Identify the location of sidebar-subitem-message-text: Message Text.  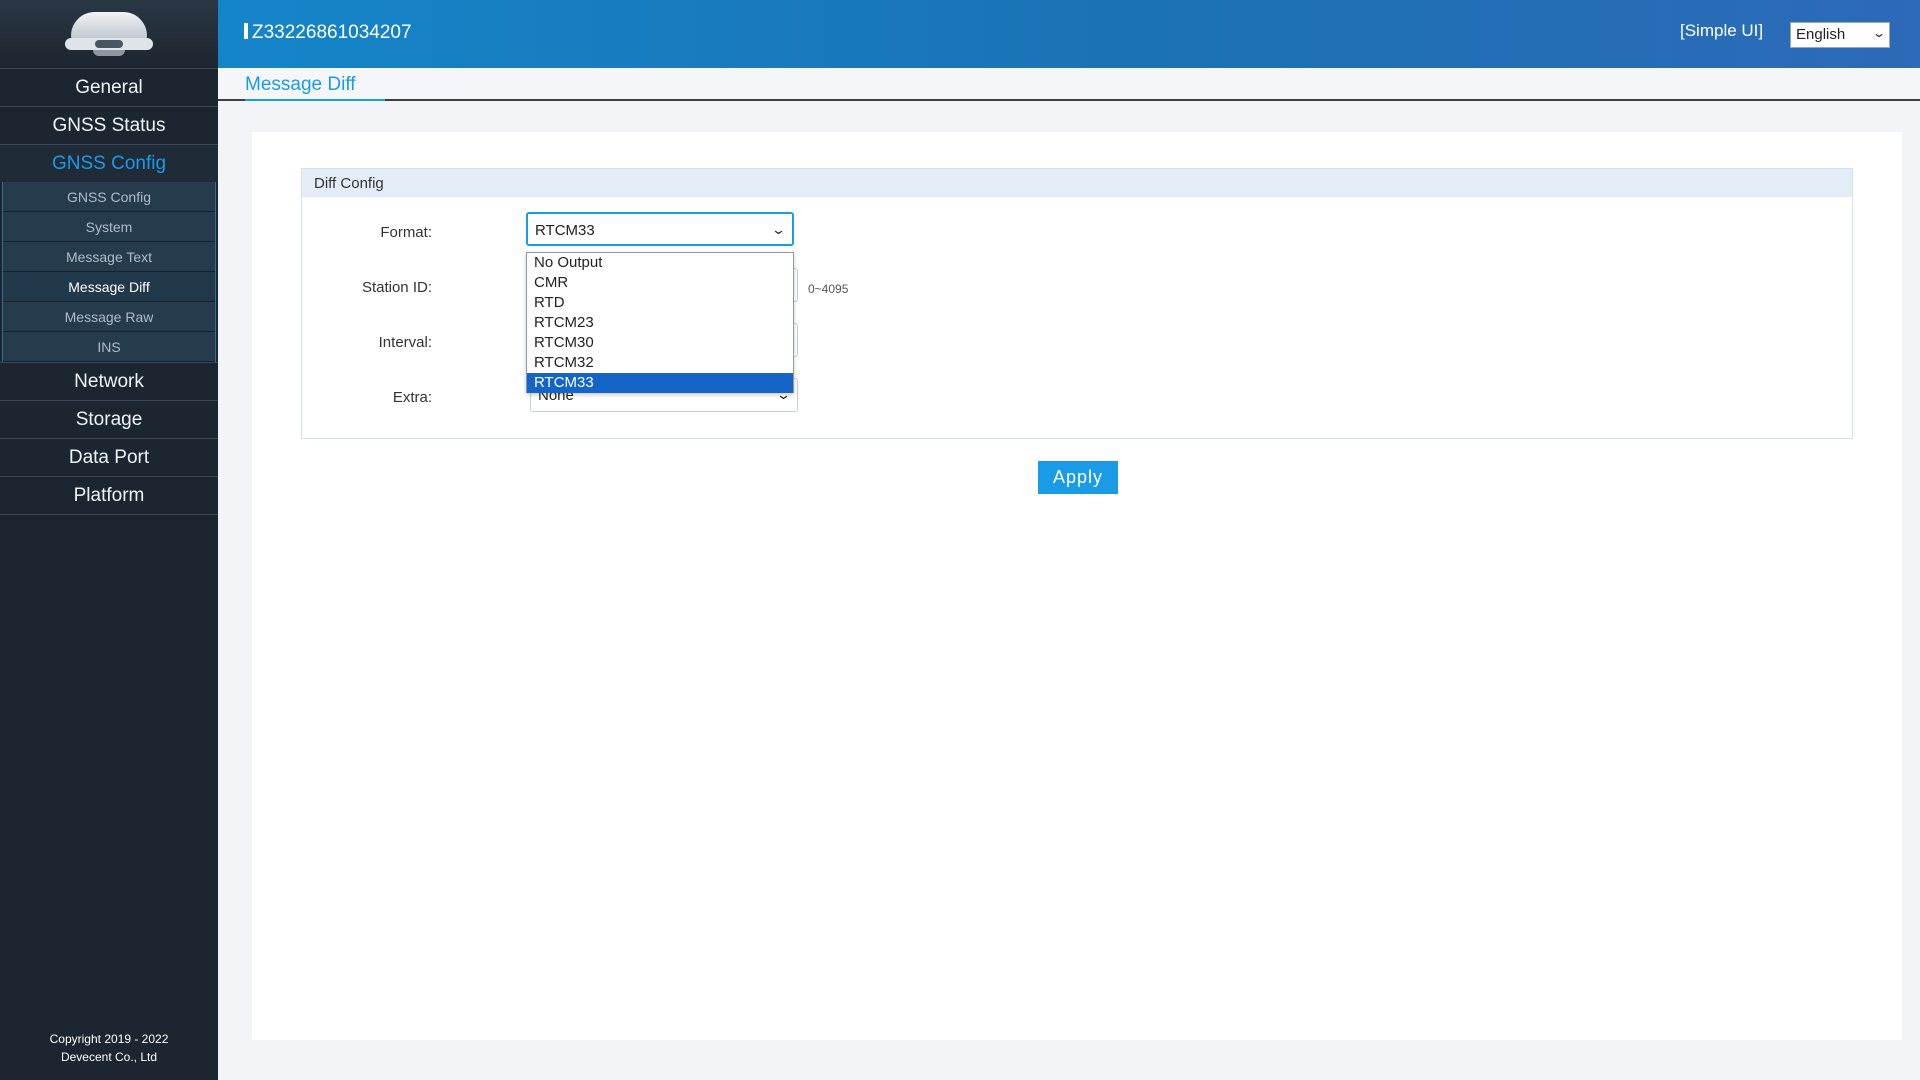
(109, 257).